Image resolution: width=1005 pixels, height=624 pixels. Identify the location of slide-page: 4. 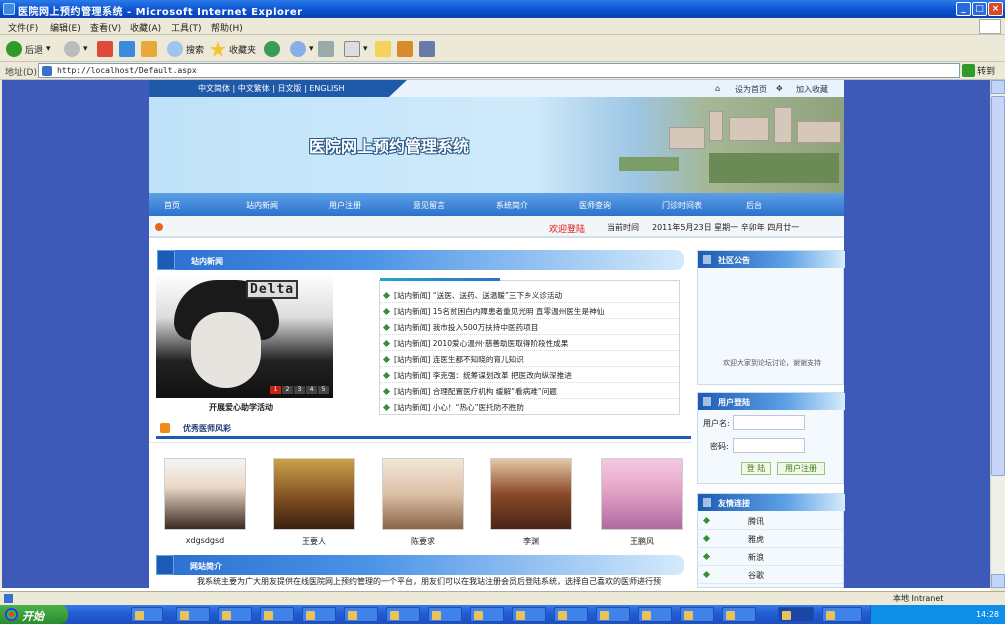
(311, 390).